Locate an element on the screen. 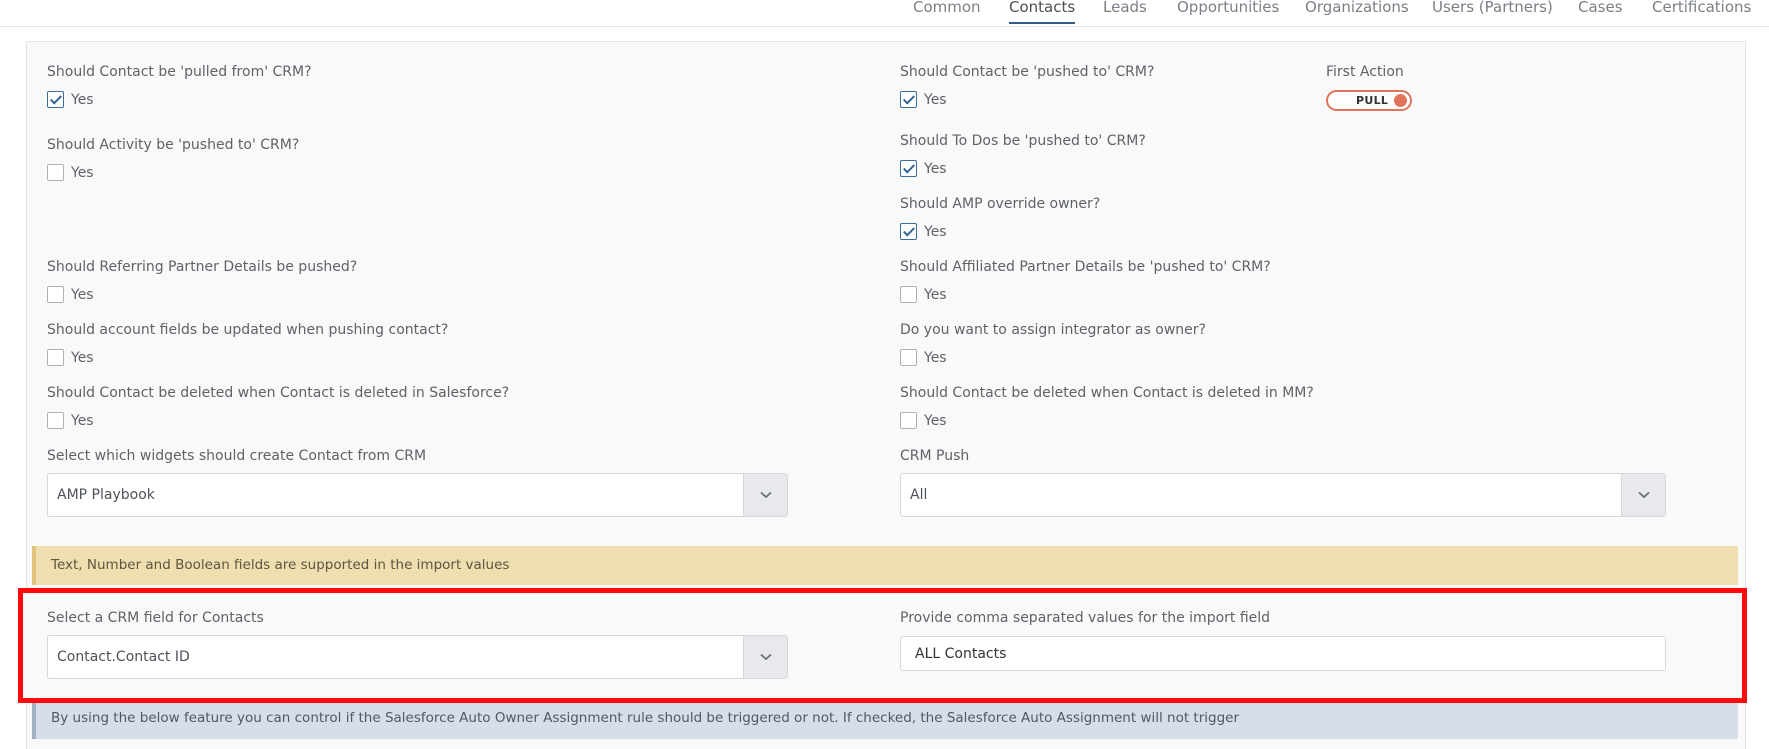  deleted-mm-checkbox: Yes is located at coordinates (923, 420).